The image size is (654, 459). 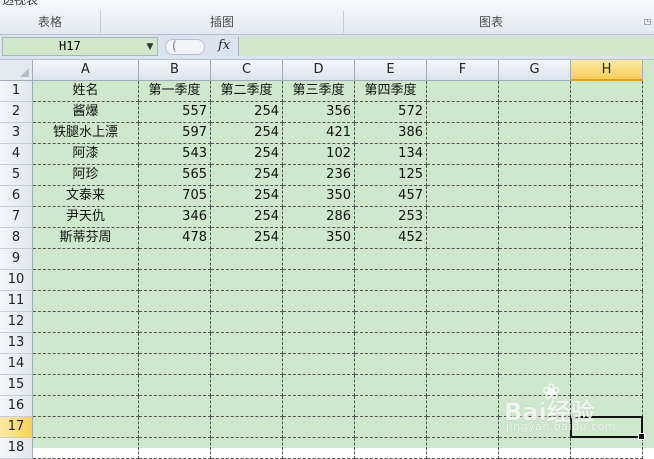 What do you see at coordinates (50, 22) in the screenshot?
I see `ribbon-group-tables: 表格` at bounding box center [50, 22].